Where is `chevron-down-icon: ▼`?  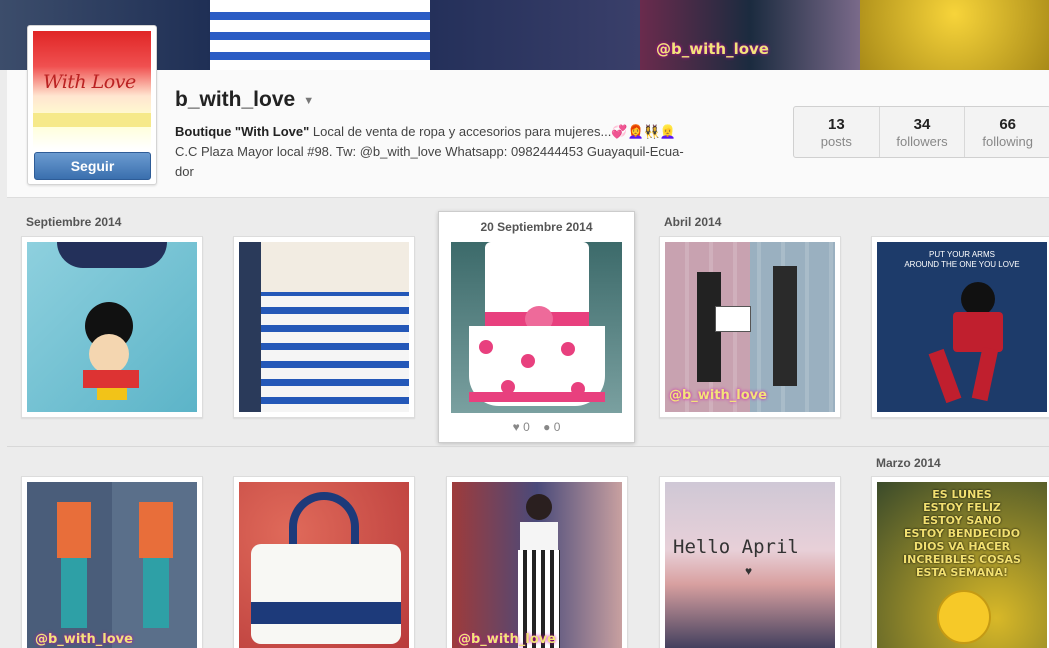 chevron-down-icon: ▼ is located at coordinates (308, 101).